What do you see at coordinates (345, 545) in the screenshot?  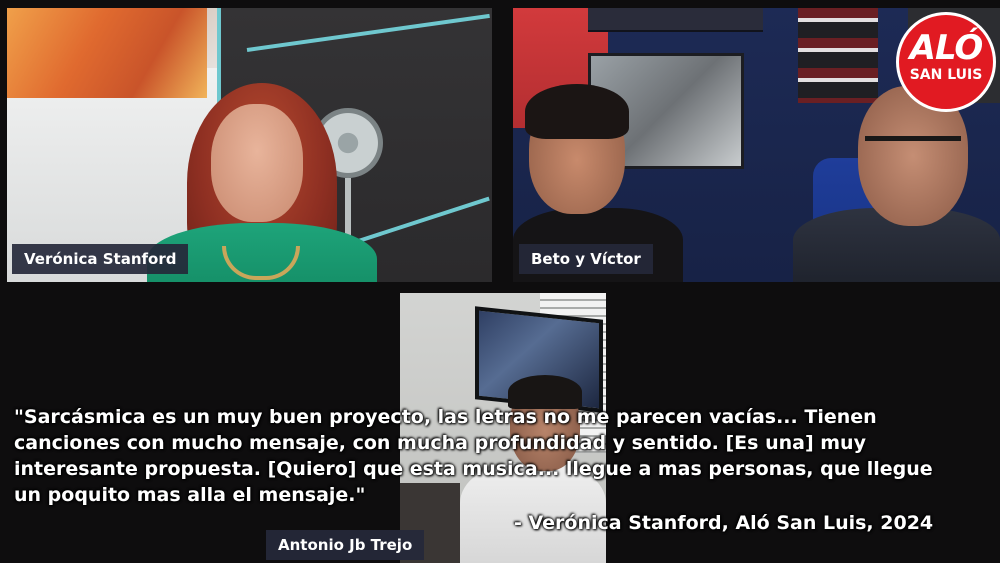 I see `participant-name-label: Antonio Jb Trejo` at bounding box center [345, 545].